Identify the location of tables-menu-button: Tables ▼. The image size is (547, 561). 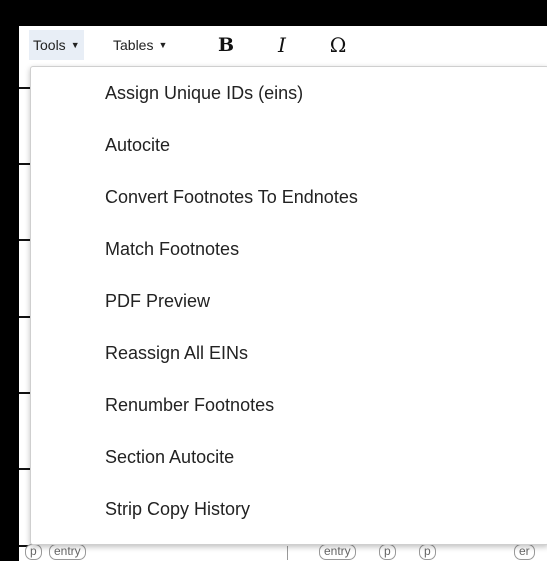
(140, 45).